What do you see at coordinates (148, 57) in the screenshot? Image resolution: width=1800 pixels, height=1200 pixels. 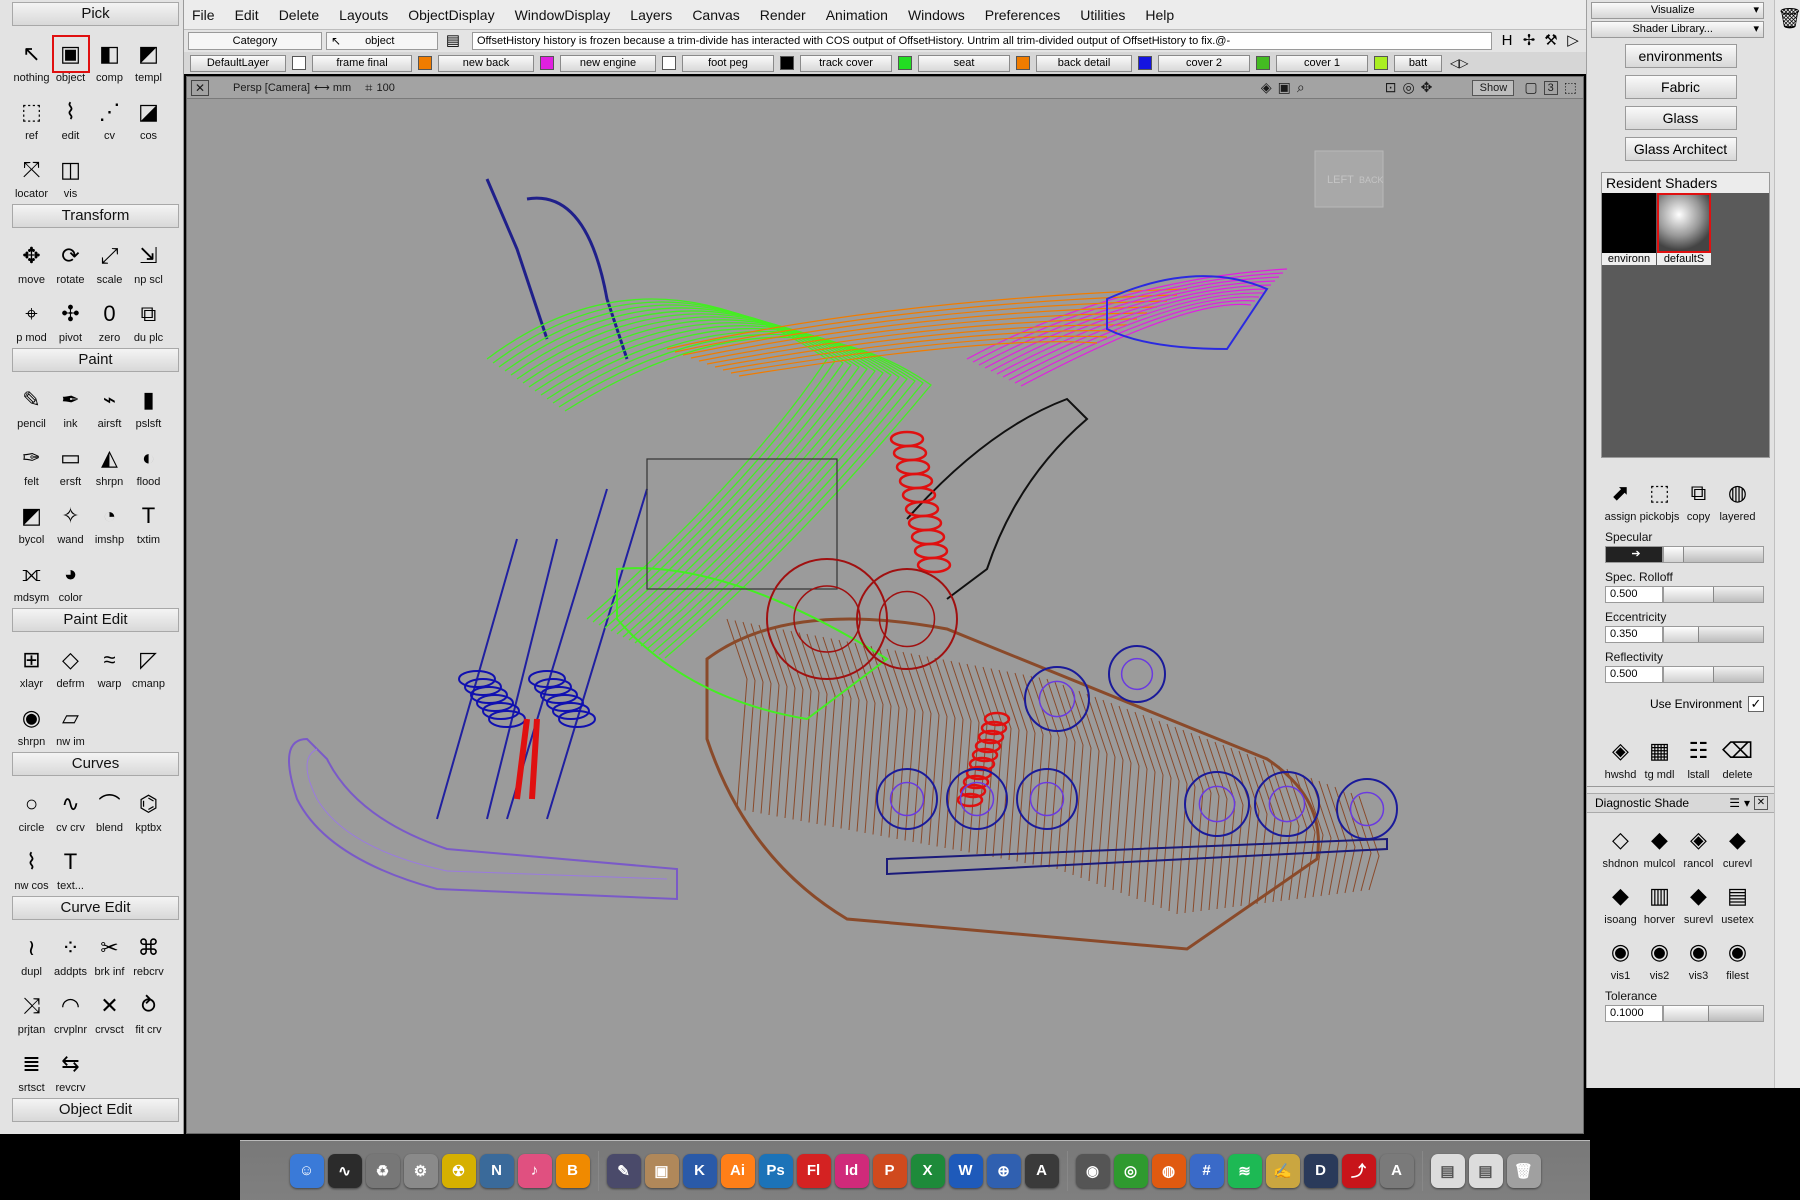 I see `tool-templ: ◩ templ` at bounding box center [148, 57].